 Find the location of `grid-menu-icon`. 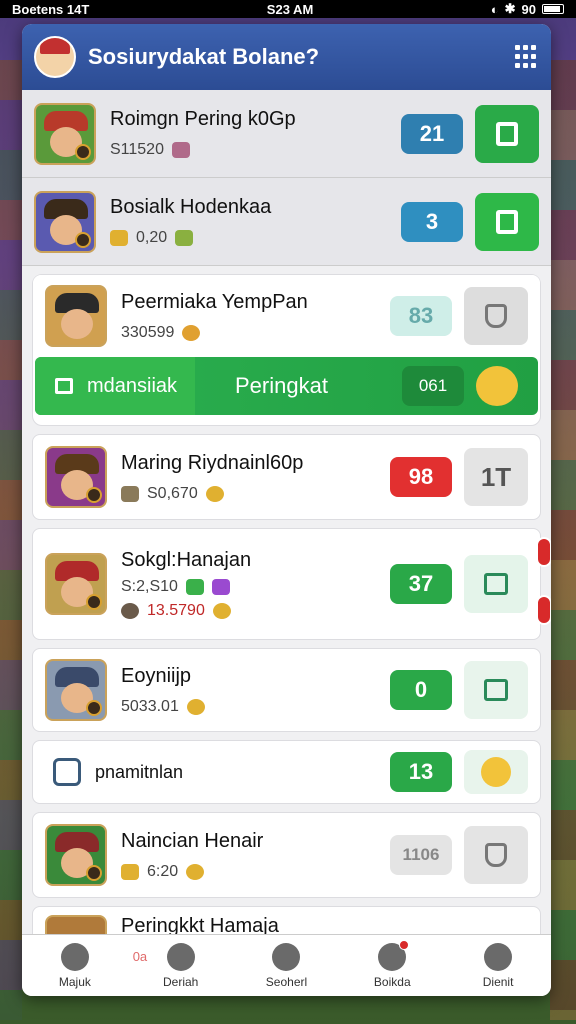

grid-menu-icon is located at coordinates (527, 57).